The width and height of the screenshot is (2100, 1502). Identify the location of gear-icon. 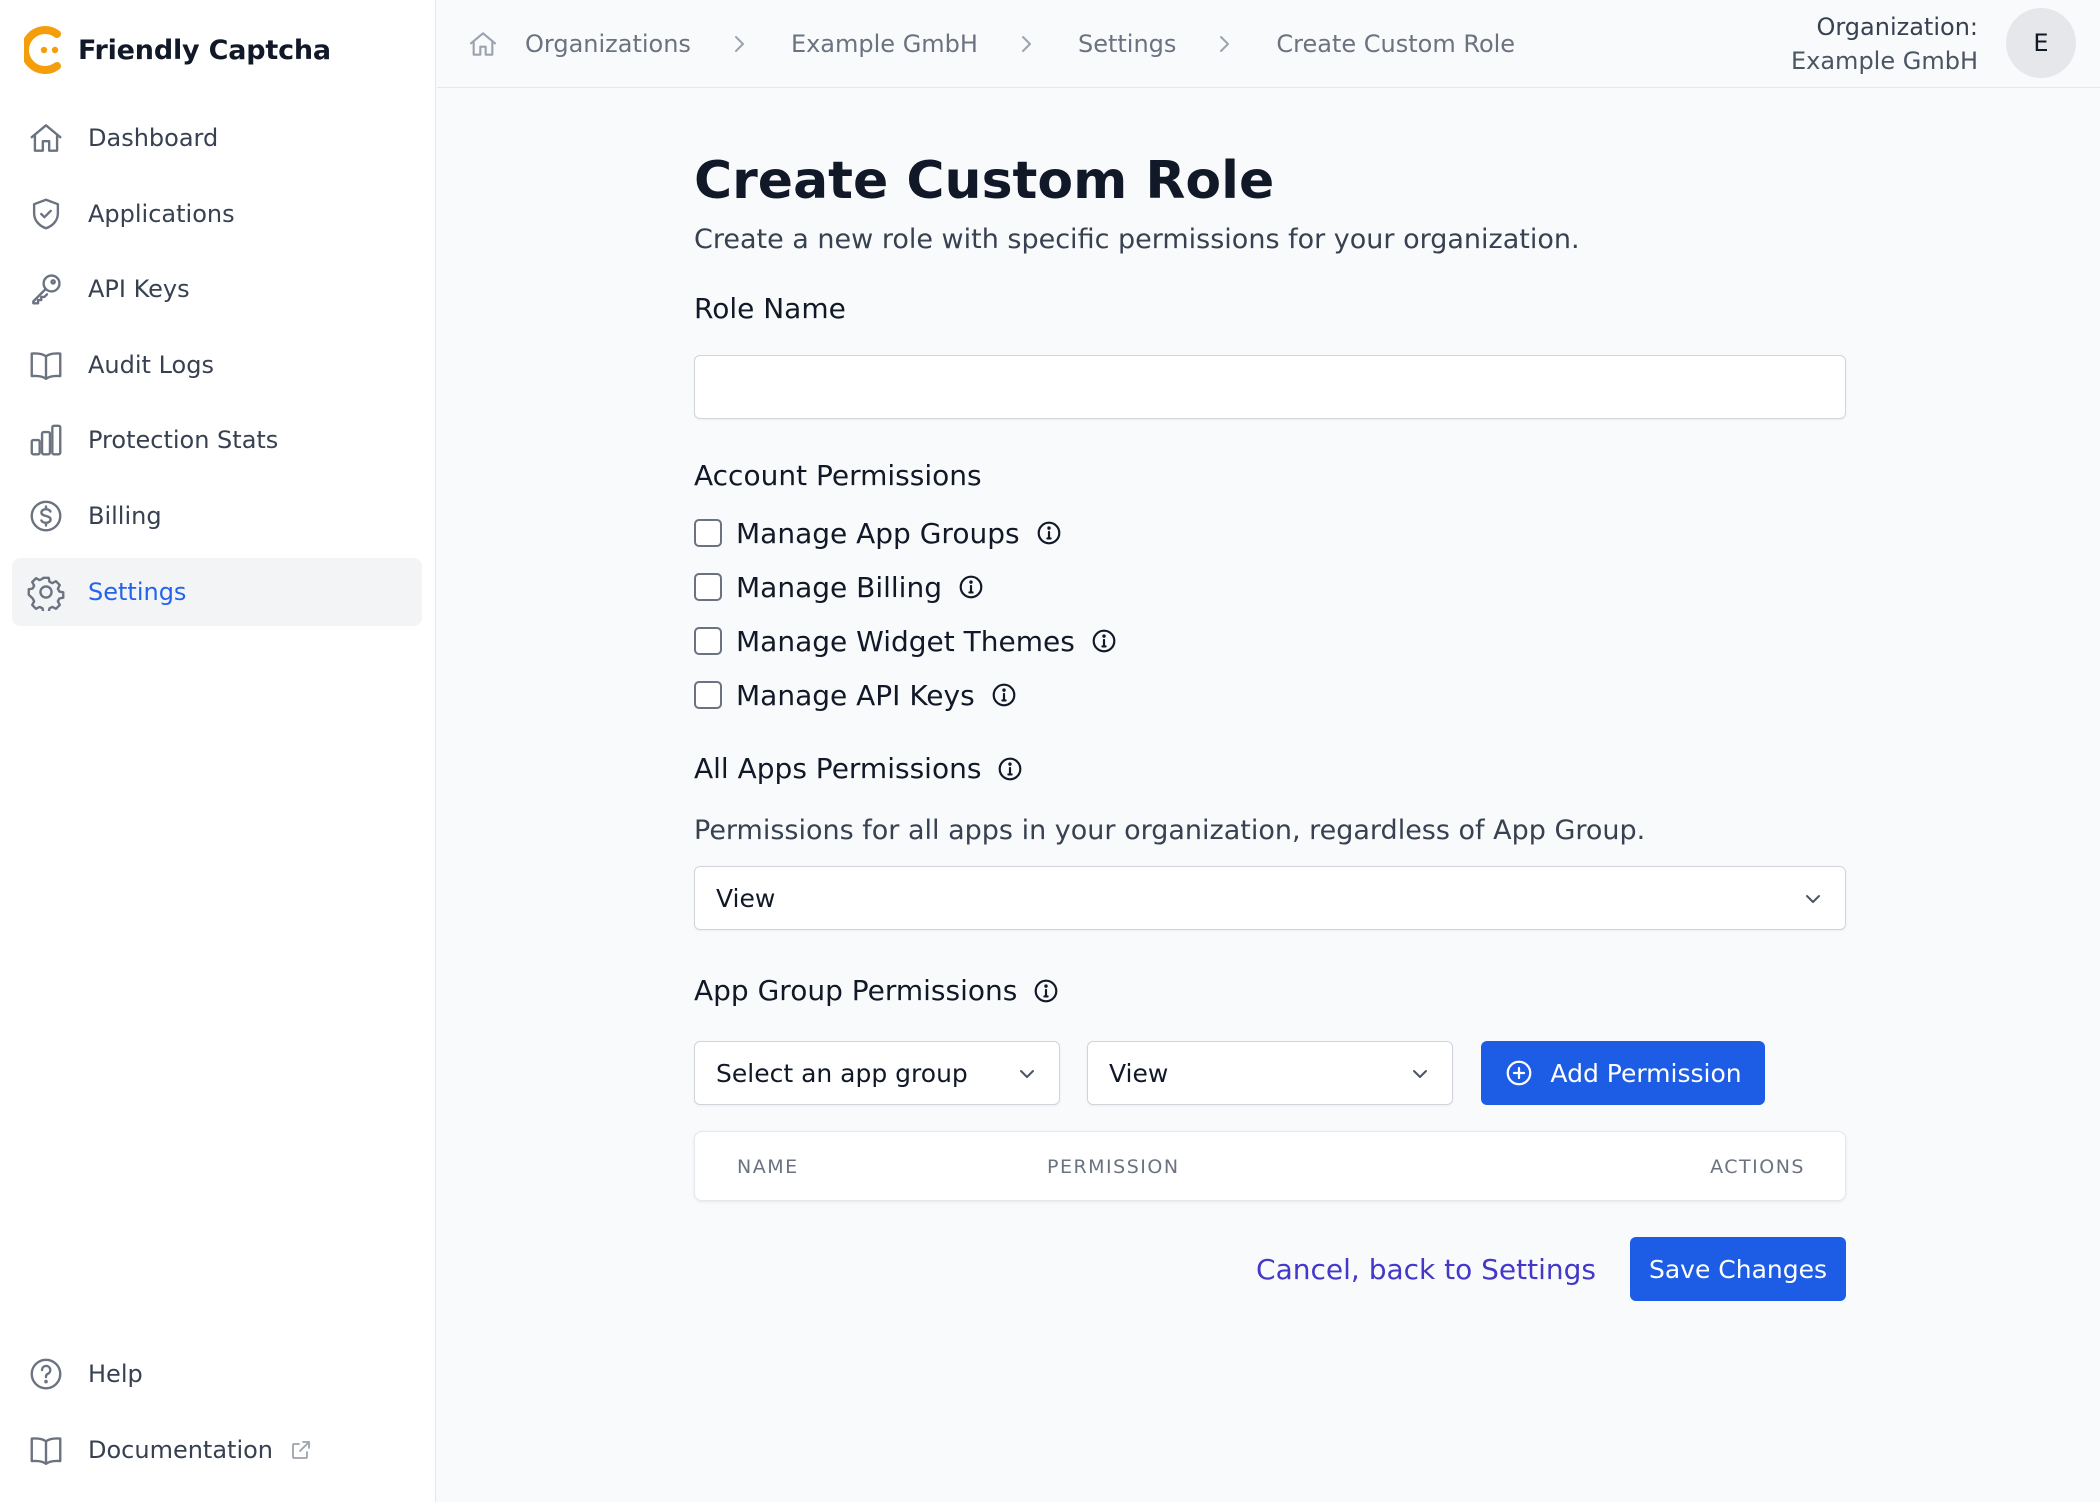
(46, 592).